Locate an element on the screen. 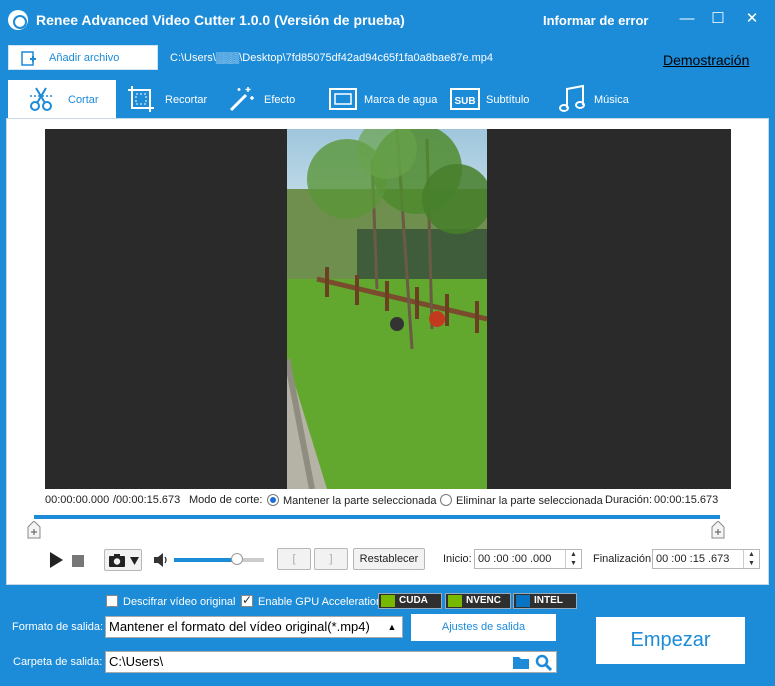 This screenshot has height=686, width=775. end-time-stepper: ▲ ▼ is located at coordinates (751, 559).